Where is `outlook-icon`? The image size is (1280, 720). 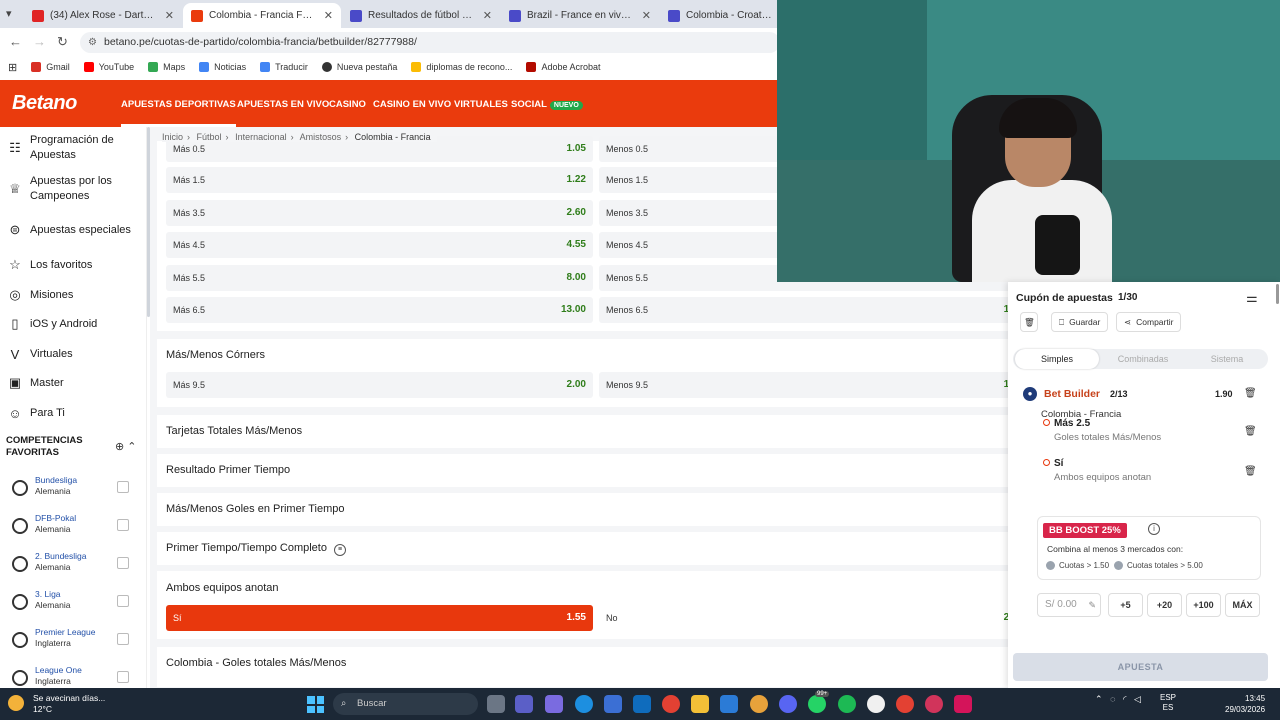
outlook-icon is located at coordinates (642, 704).